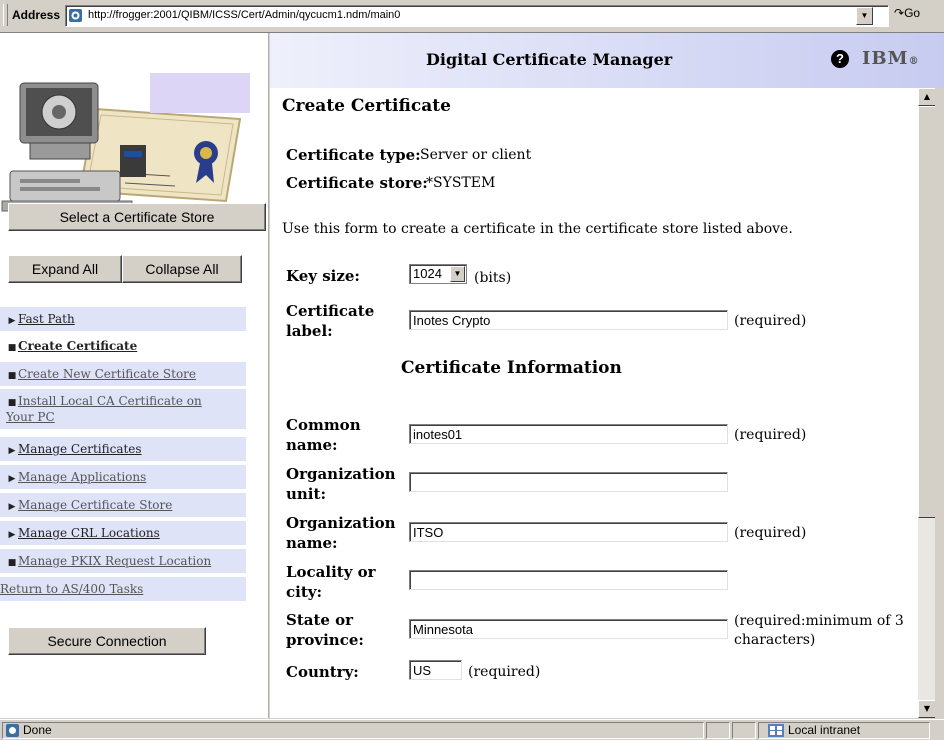 Image resolution: width=944 pixels, height=740 pixels. Describe the element at coordinates (322, 672) in the screenshot. I see `country-label: Country:` at that location.